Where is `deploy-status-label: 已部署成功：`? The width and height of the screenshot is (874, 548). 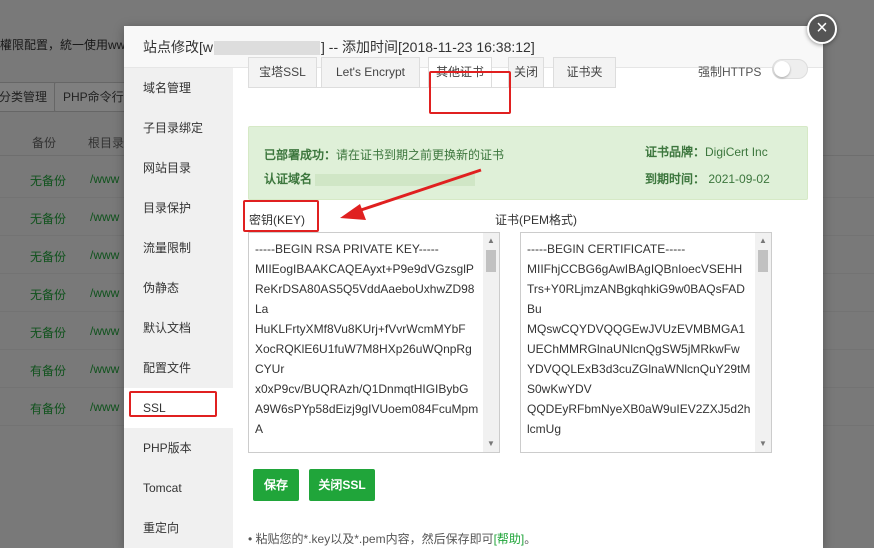
deploy-status-label: 已部署成功： is located at coordinates (300, 155).